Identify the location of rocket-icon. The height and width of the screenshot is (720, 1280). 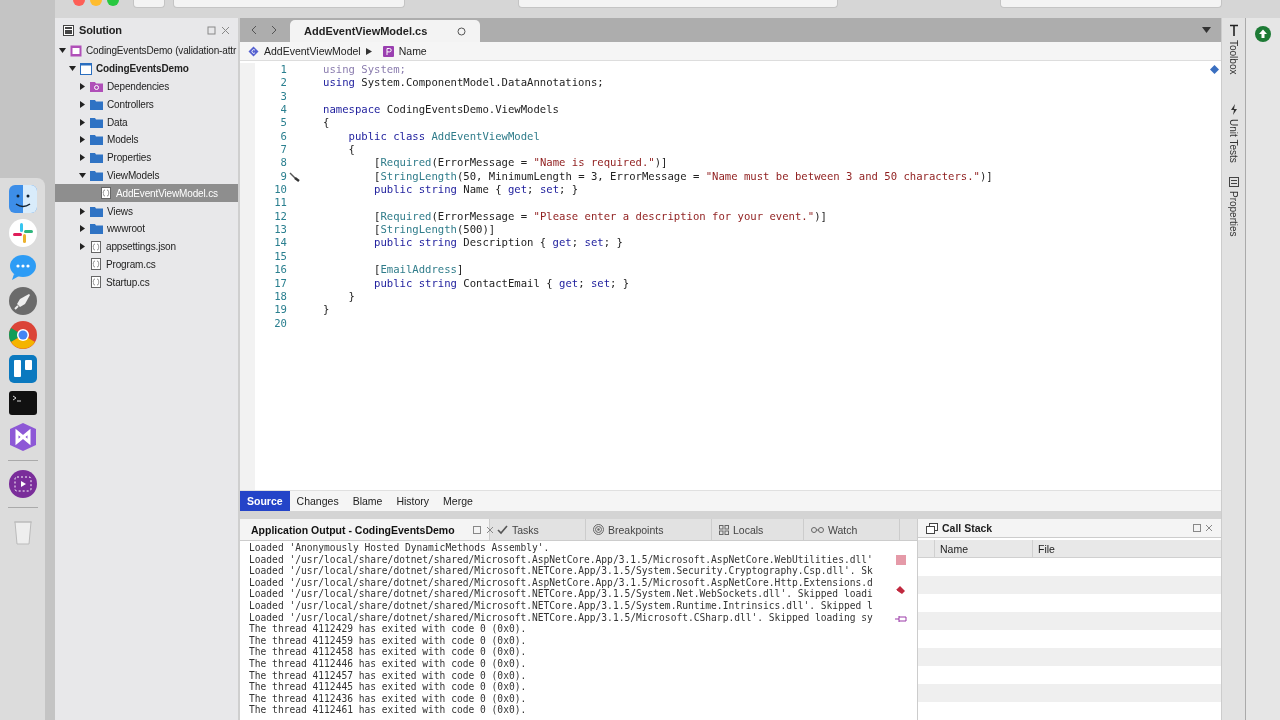
(22, 301).